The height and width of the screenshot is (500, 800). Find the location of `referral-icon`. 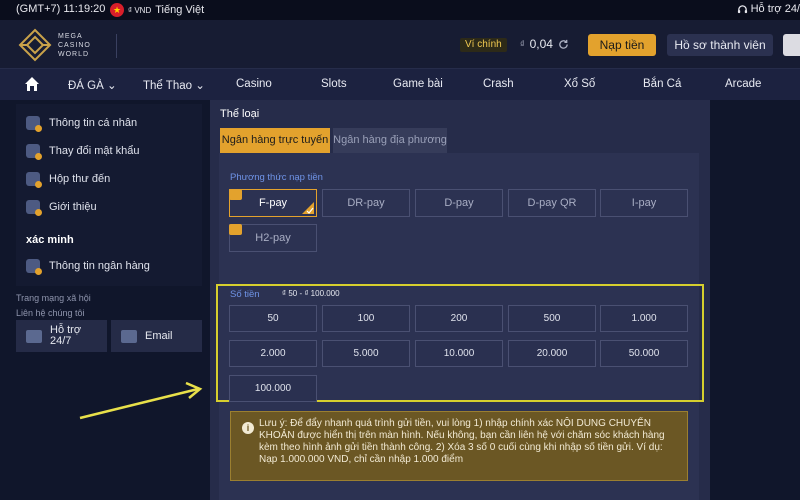

referral-icon is located at coordinates (34, 208).